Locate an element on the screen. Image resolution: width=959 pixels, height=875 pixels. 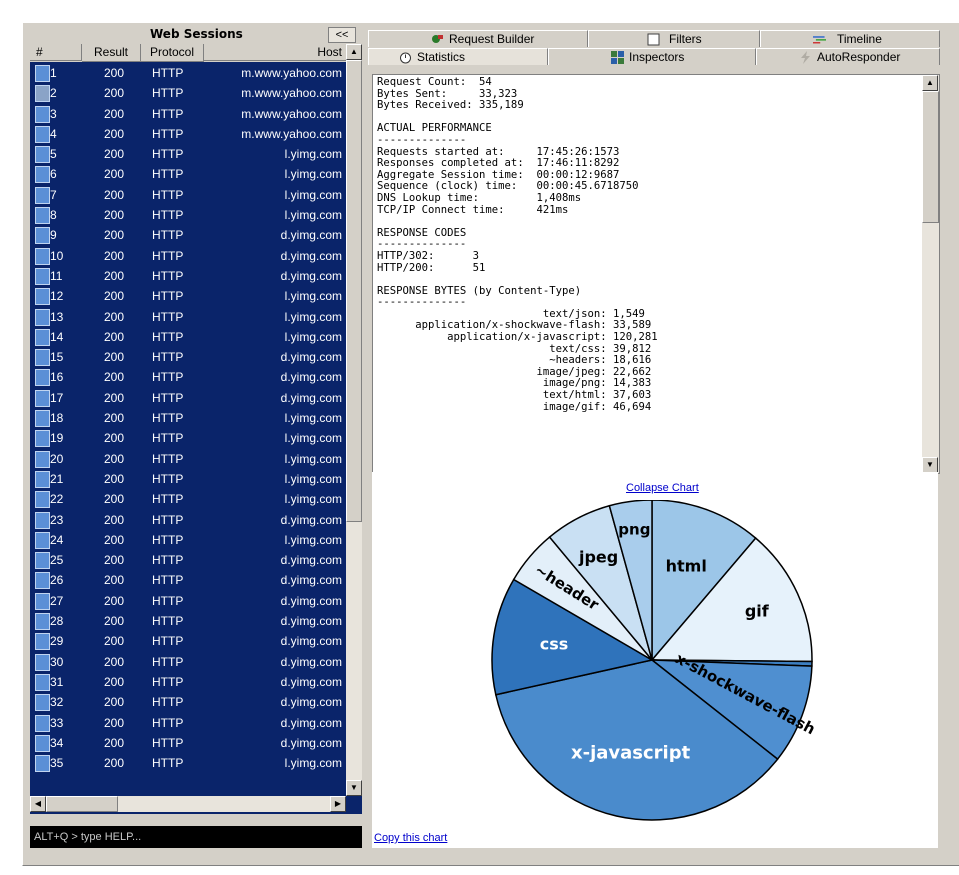
table-row: 14 200 HTTP l.yimg.com is located at coordinates (188, 337).